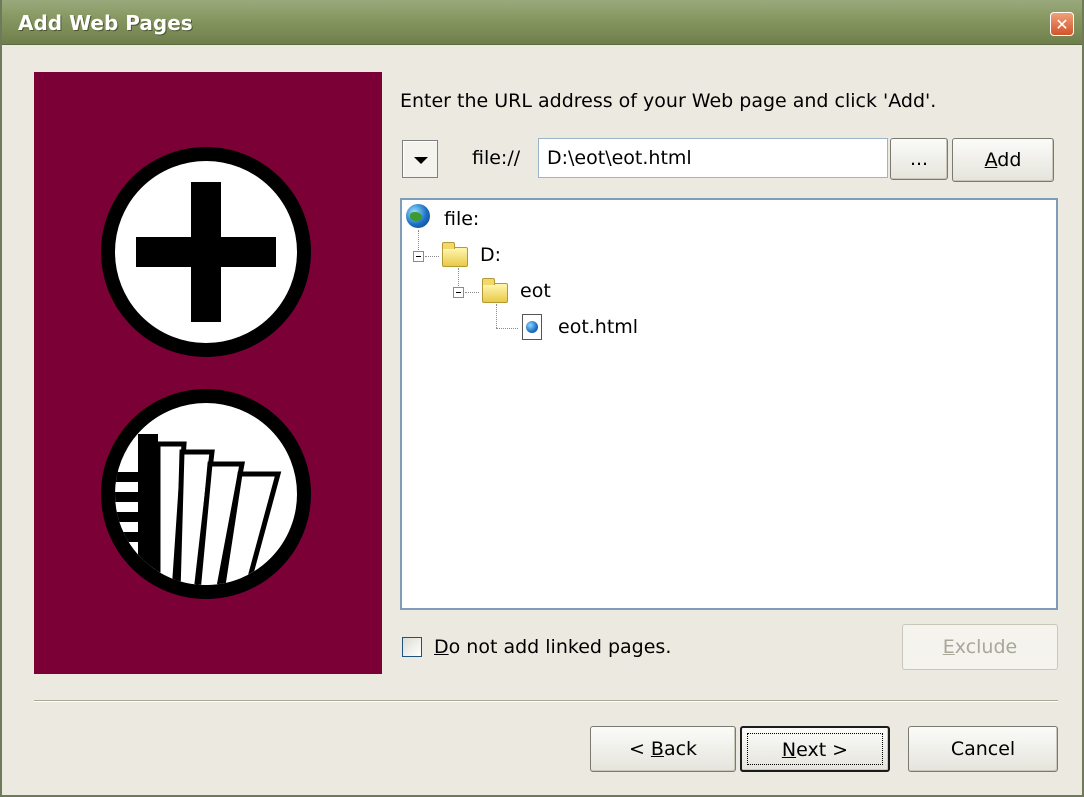  Describe the element at coordinates (420, 159) in the screenshot. I see `scheme-dropdown-button` at that location.